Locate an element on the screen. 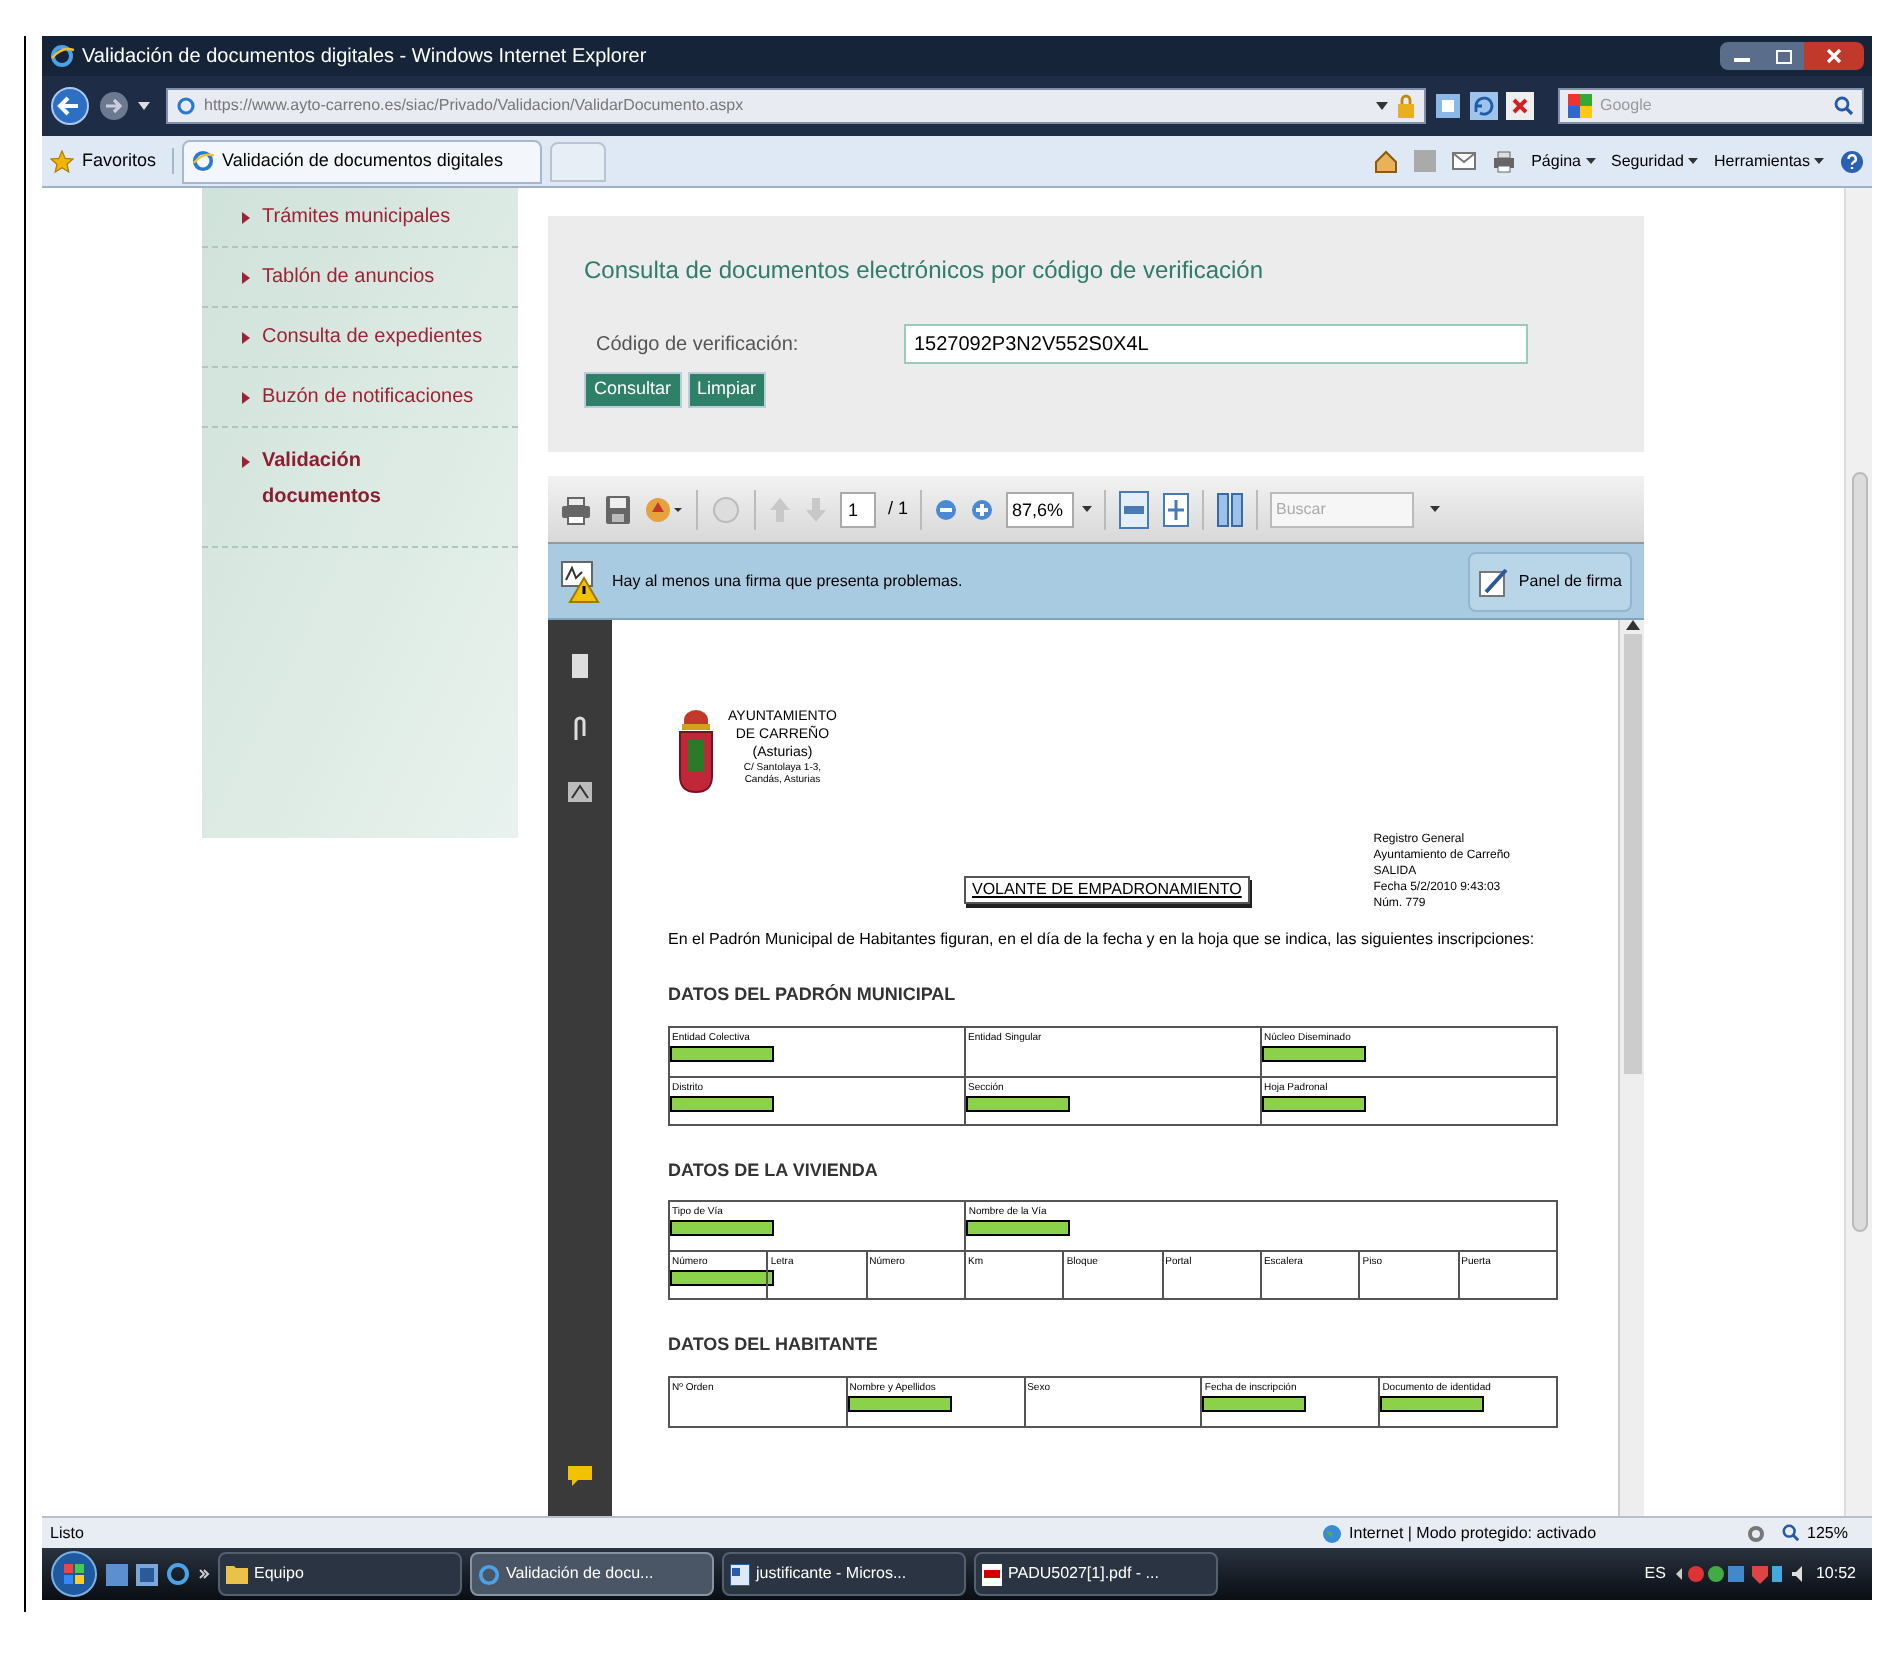 Image resolution: width=1878 pixels, height=1660 pixels. attachment-icon is located at coordinates (580, 730).